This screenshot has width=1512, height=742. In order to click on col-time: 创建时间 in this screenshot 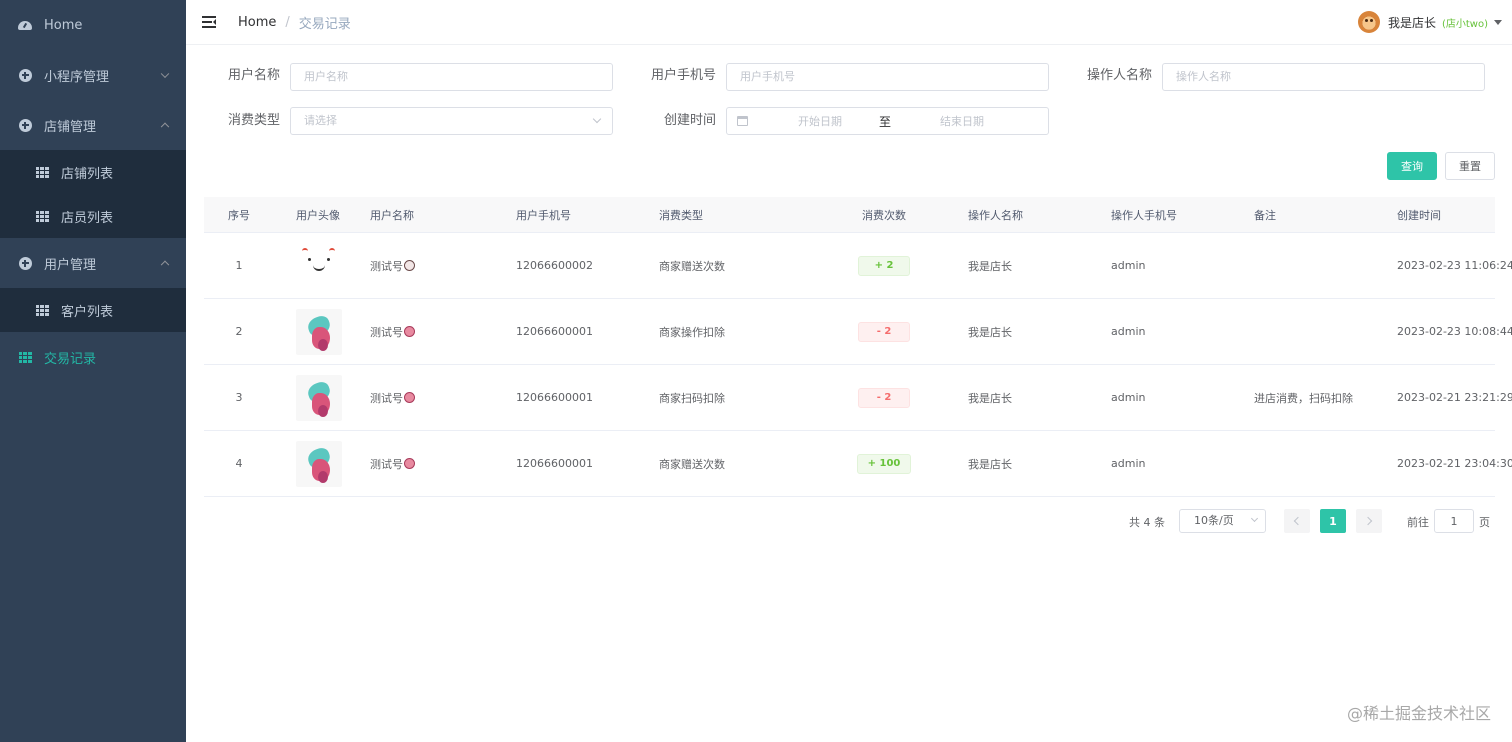, I will do `click(1419, 215)`.